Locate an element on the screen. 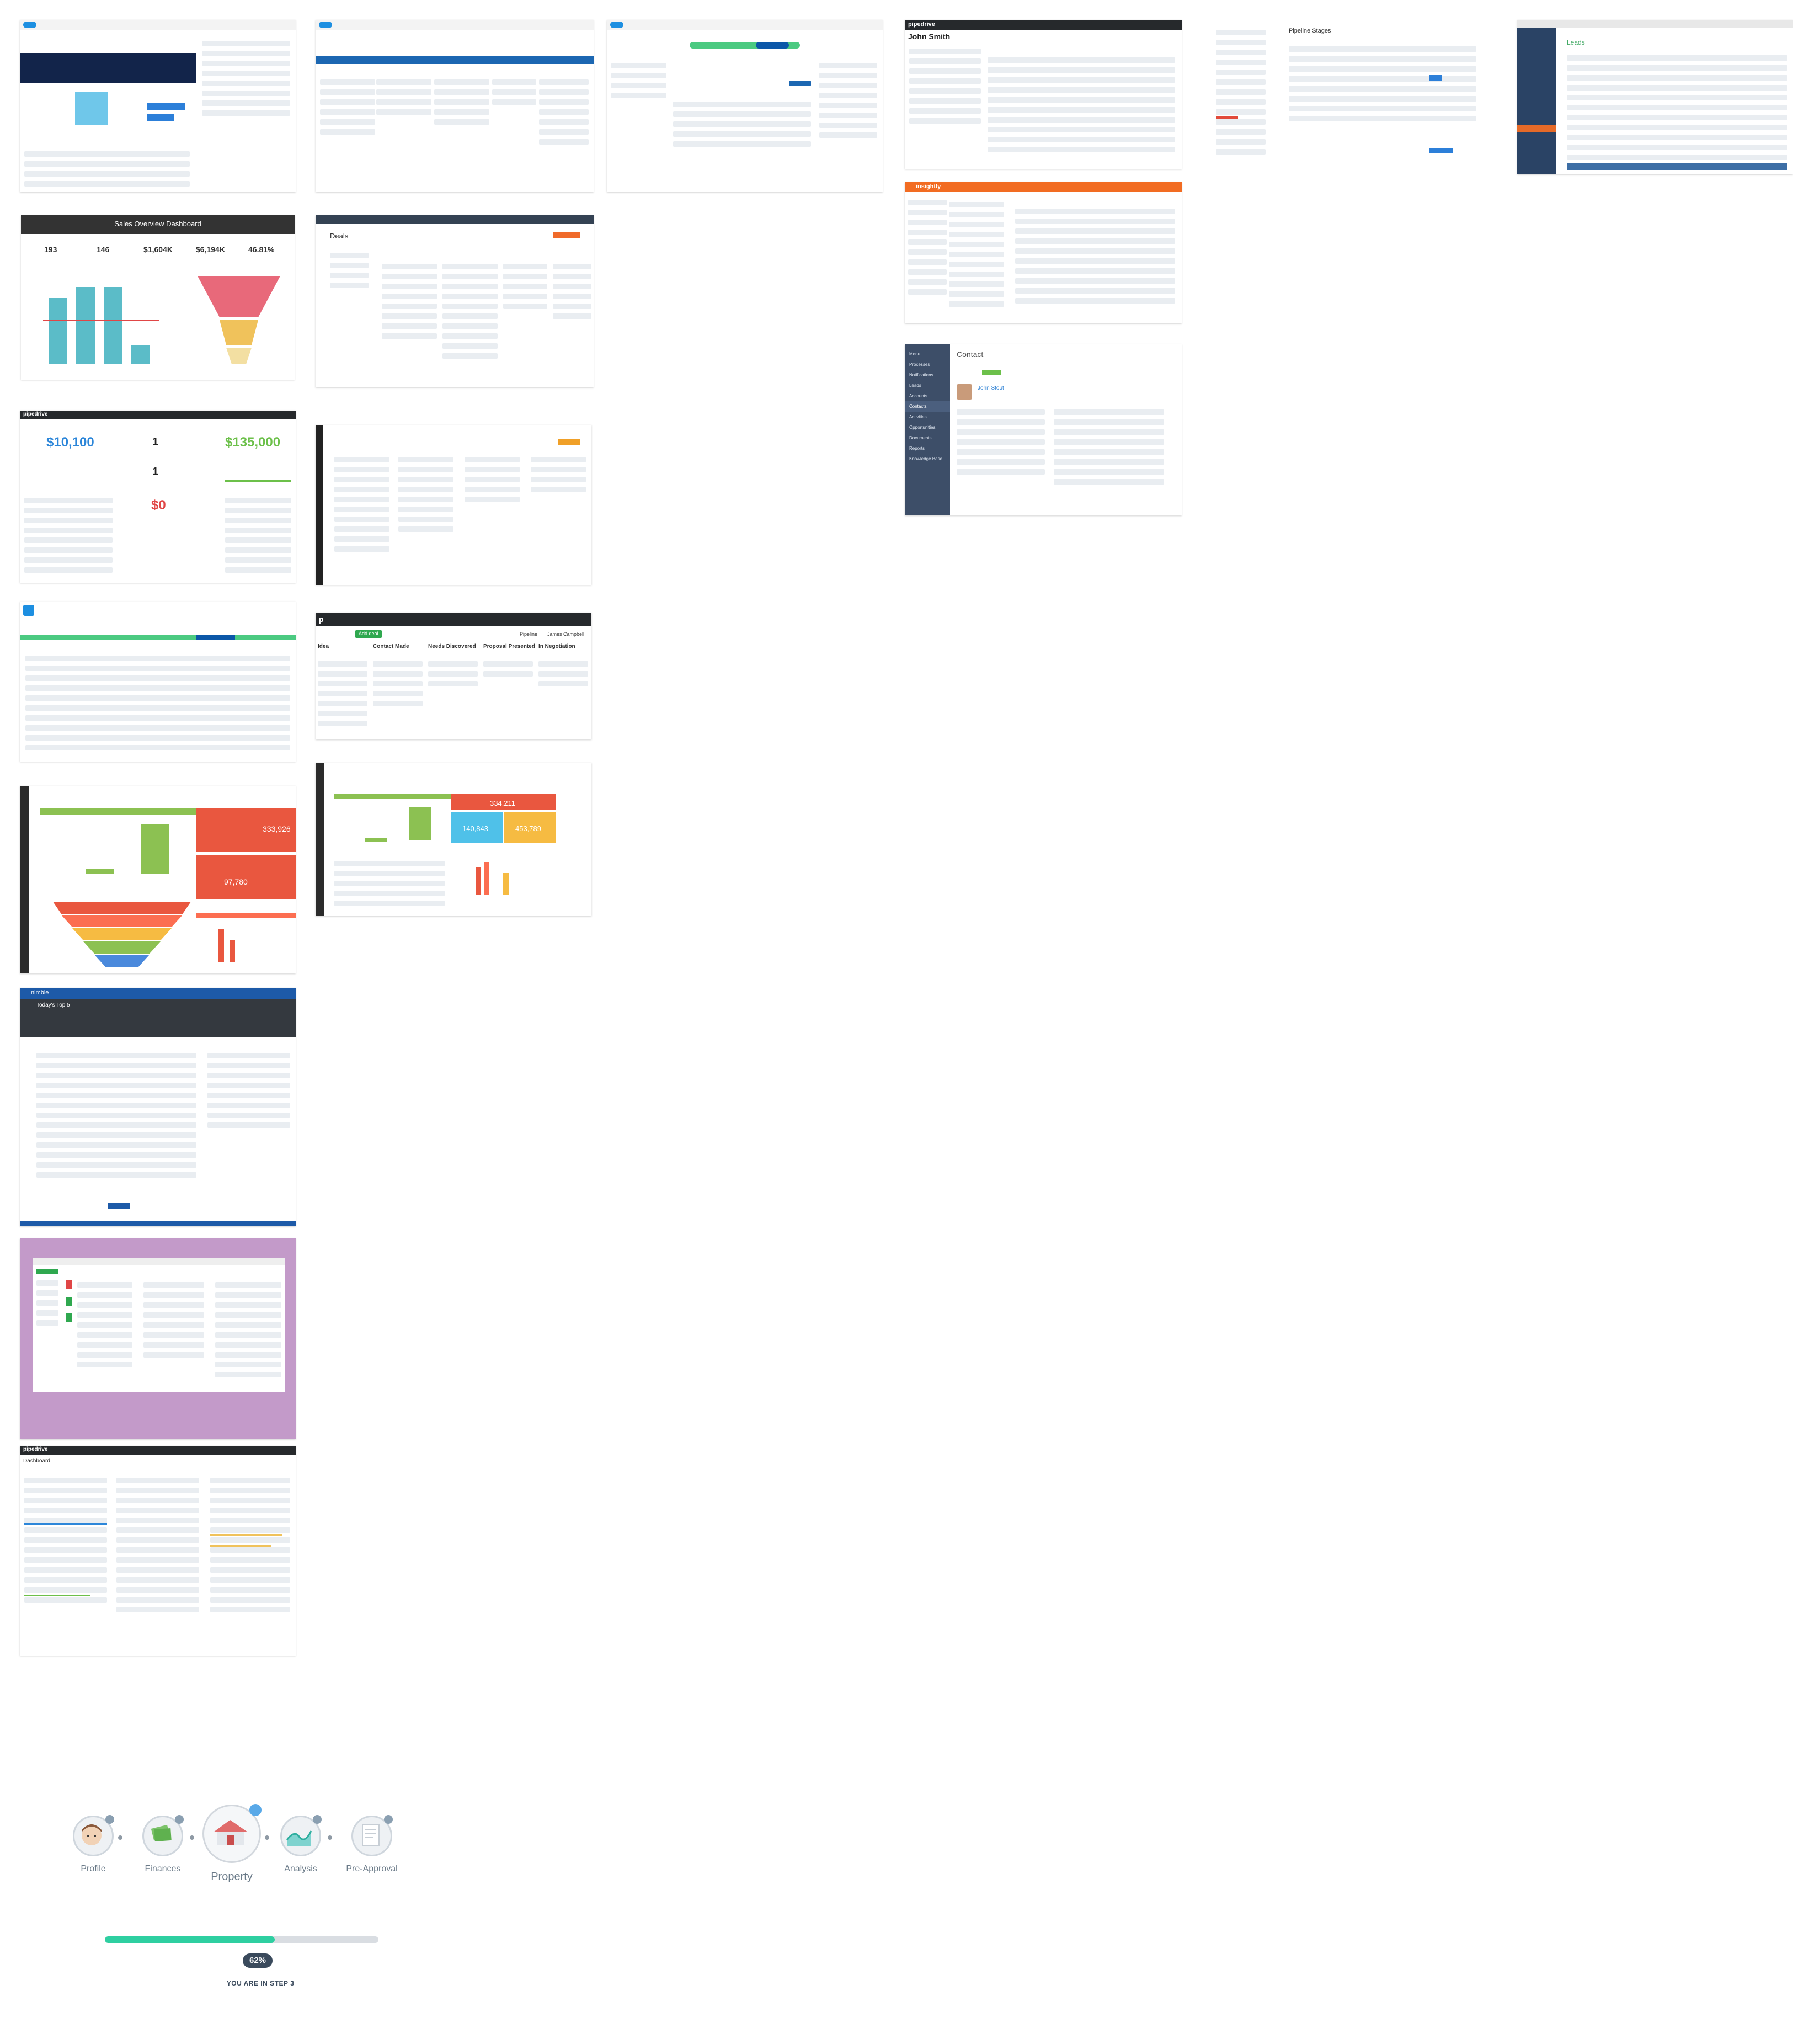  count-2: 1 is located at coordinates (155, 472).